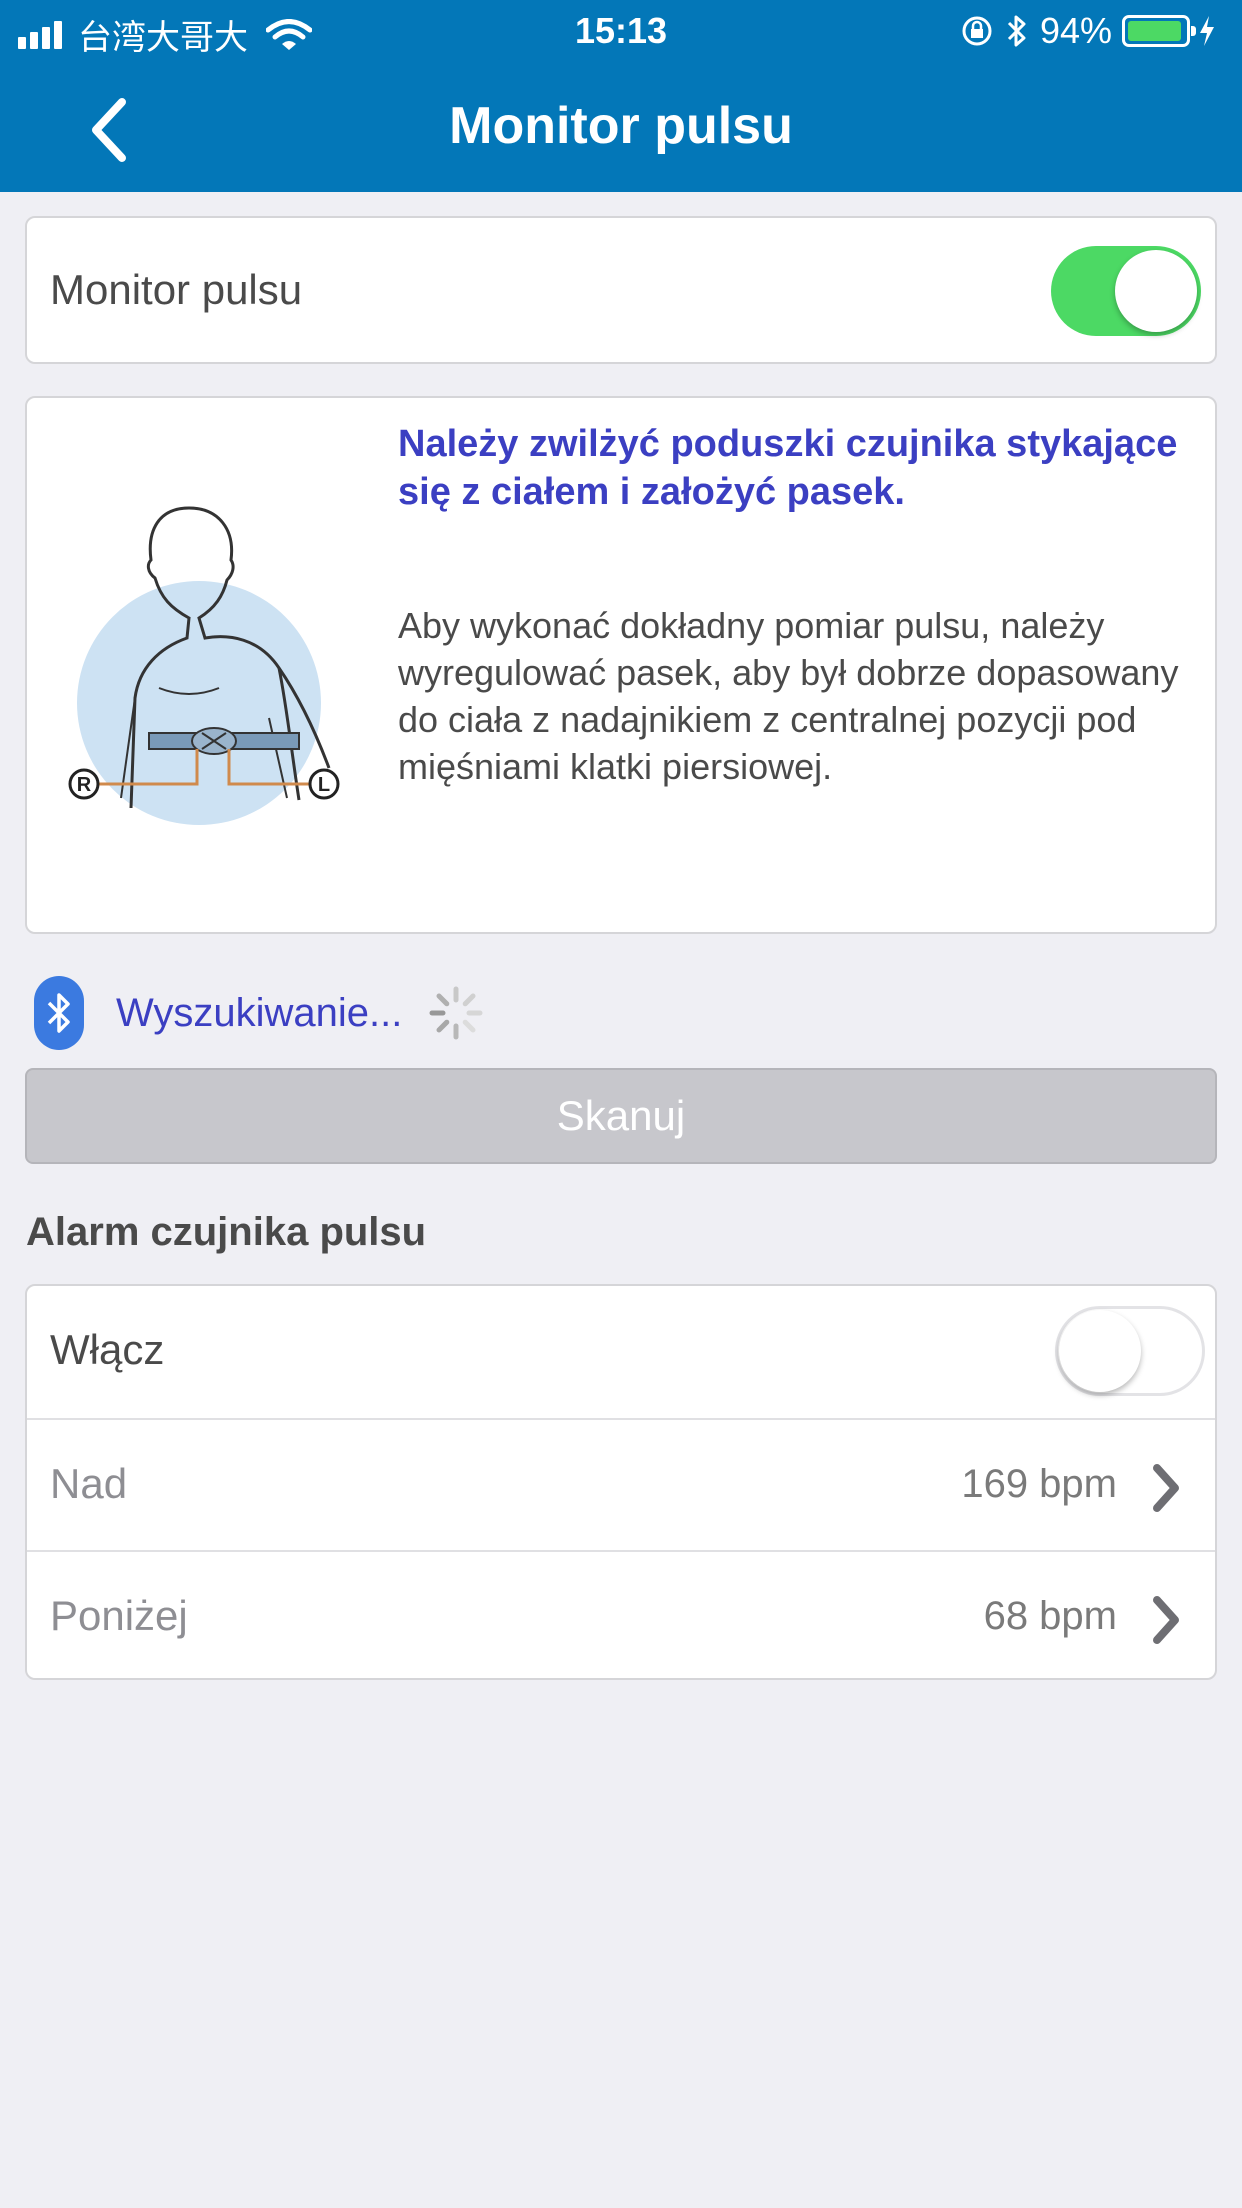 The image size is (1242, 2208). Describe the element at coordinates (621, 126) in the screenshot. I see `page-title: Monitor pulsu` at that location.